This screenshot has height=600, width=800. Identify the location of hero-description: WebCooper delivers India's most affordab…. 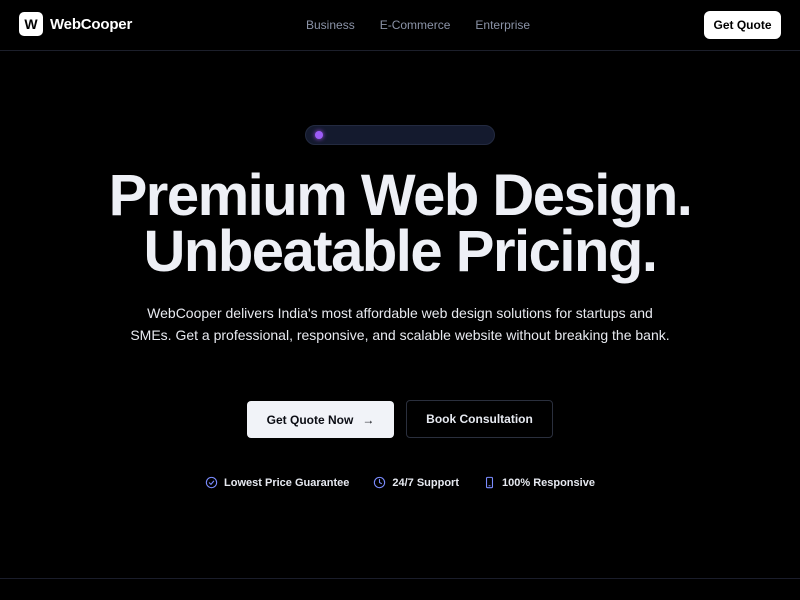
(400, 324).